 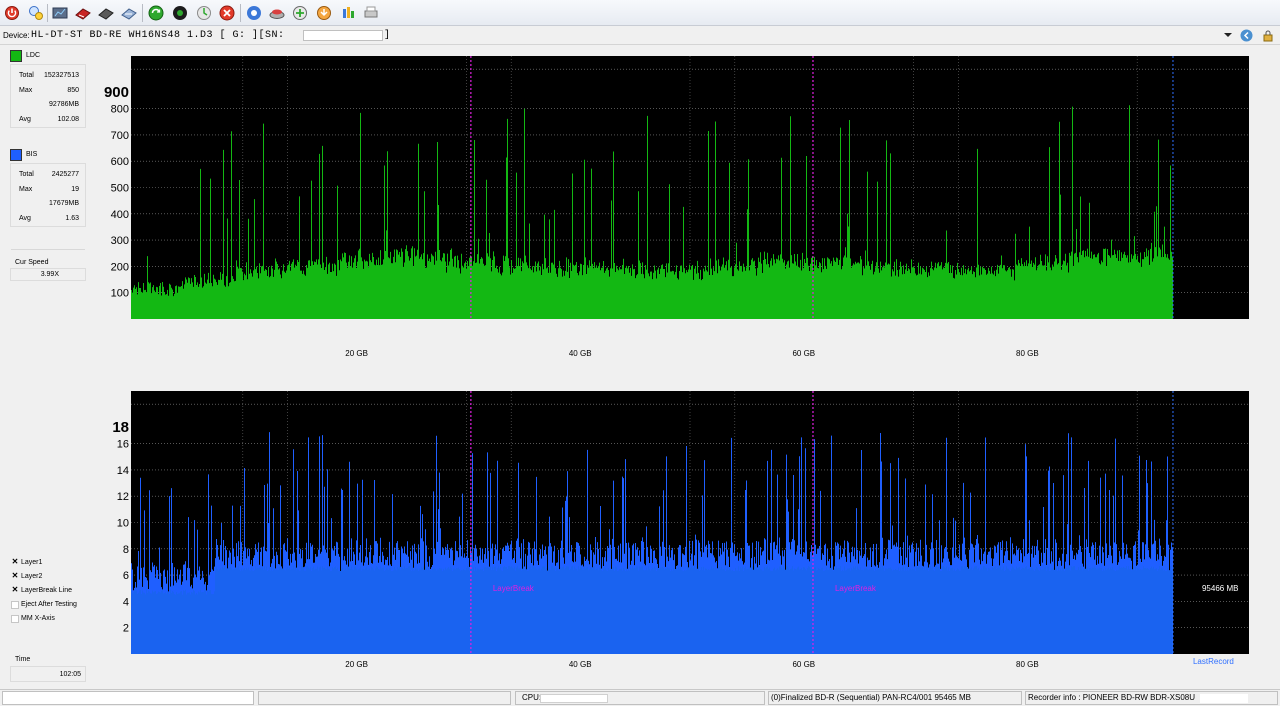 What do you see at coordinates (126, 602) in the screenshot?
I see `bis-y-tick-label: 4` at bounding box center [126, 602].